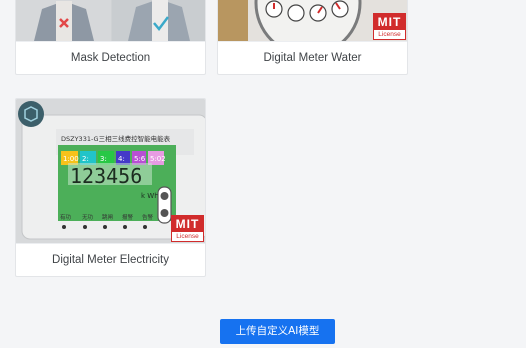 This screenshot has width=526, height=348. Describe the element at coordinates (277, 331) in the screenshot. I see `upload-custom-ai-model-button: 上传自定义AI模型` at that location.